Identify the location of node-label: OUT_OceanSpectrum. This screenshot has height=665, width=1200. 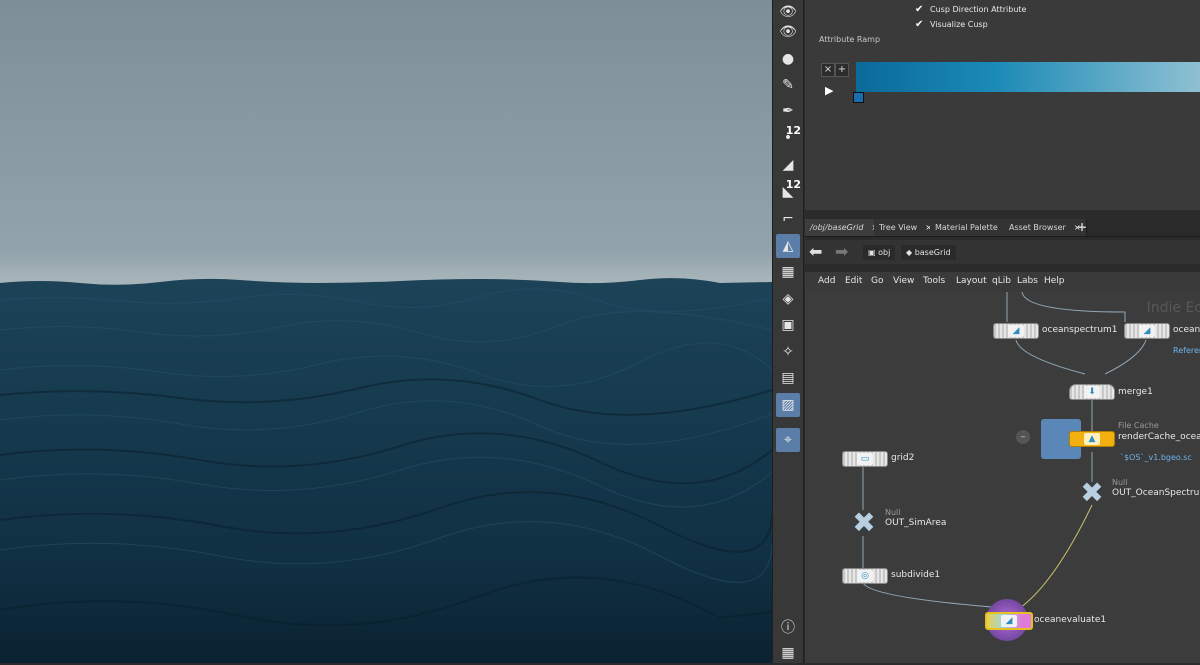
(1156, 493).